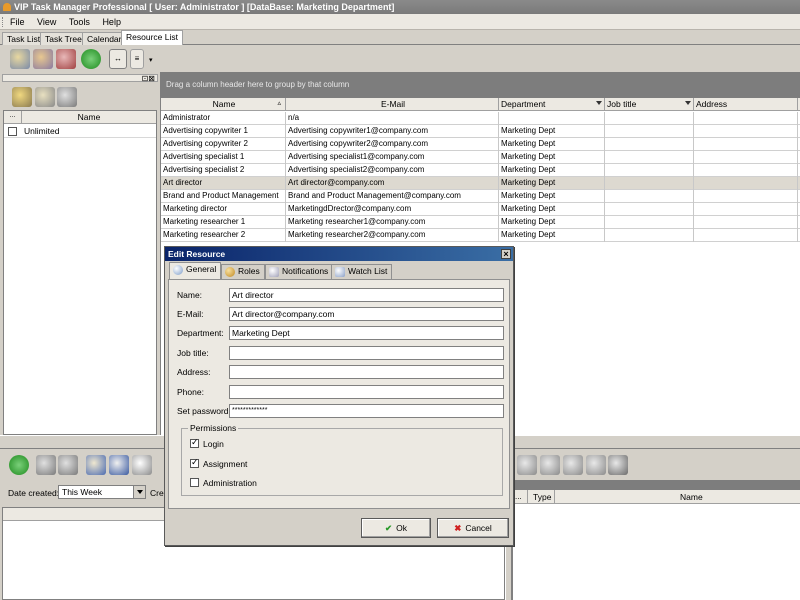  Describe the element at coordinates (223, 118) in the screenshot. I see `cell-name: Administrator` at that location.